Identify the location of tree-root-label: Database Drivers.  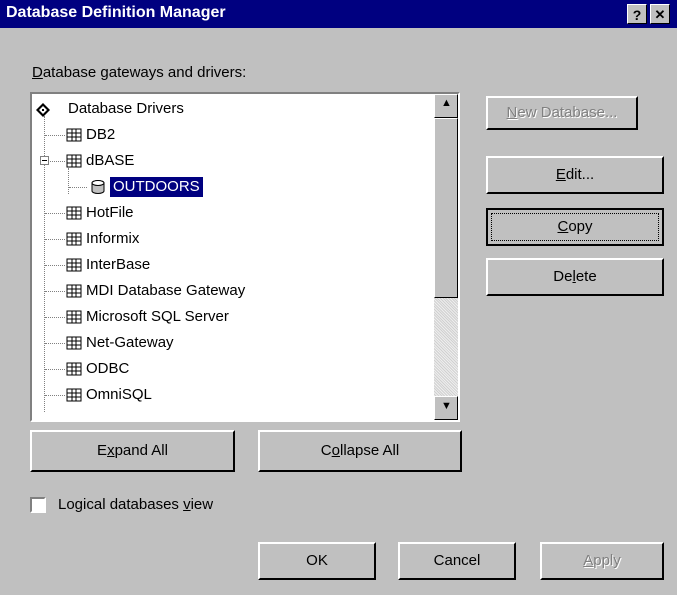
(126, 108).